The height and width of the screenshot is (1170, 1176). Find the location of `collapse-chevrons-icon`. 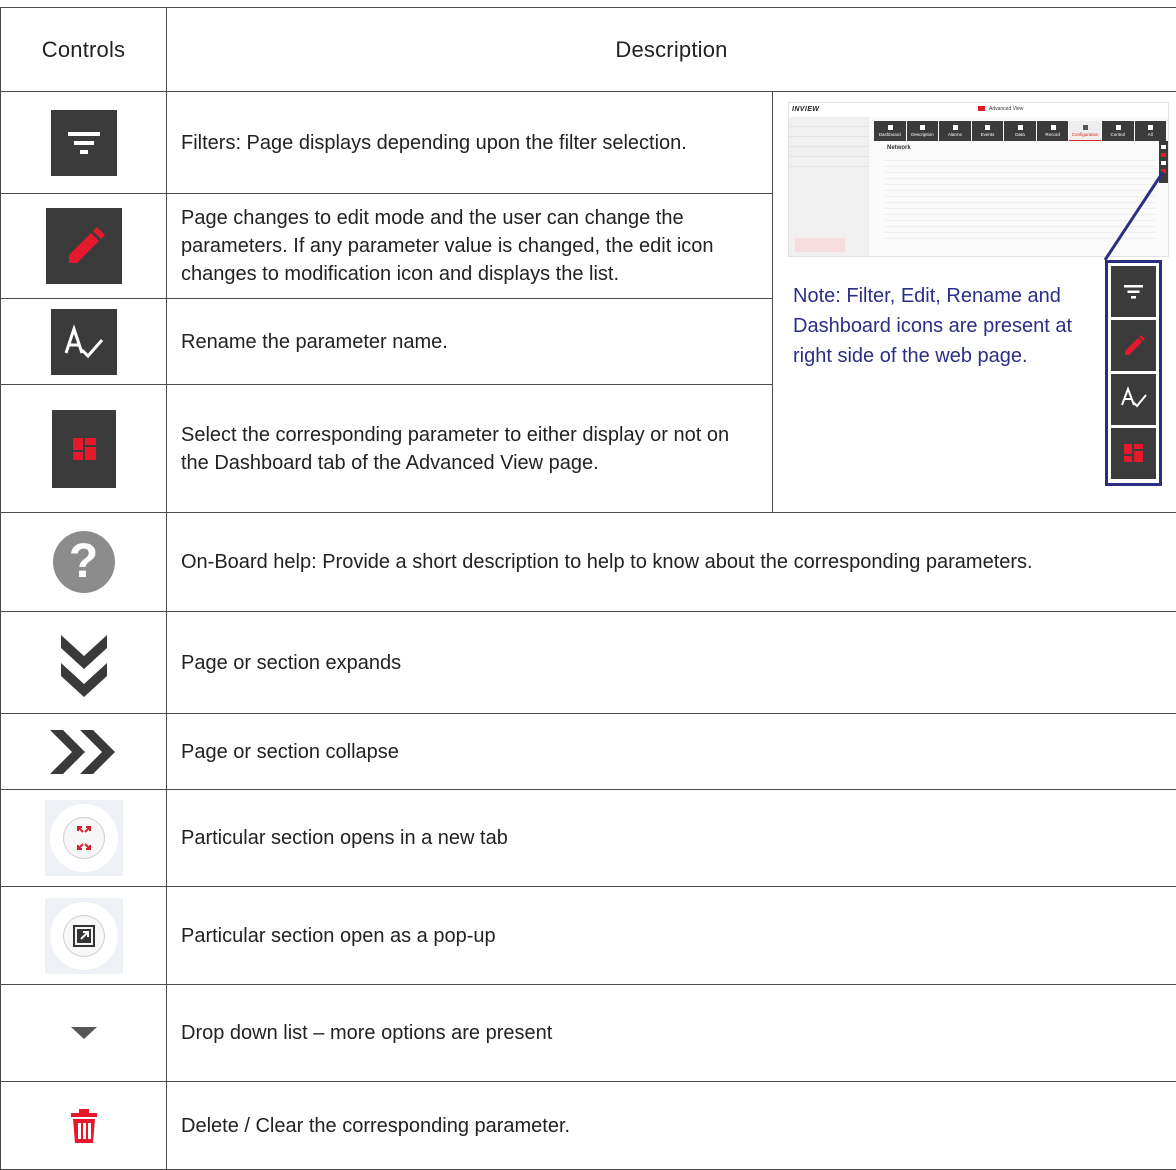

collapse-chevrons-icon is located at coordinates (84, 752).